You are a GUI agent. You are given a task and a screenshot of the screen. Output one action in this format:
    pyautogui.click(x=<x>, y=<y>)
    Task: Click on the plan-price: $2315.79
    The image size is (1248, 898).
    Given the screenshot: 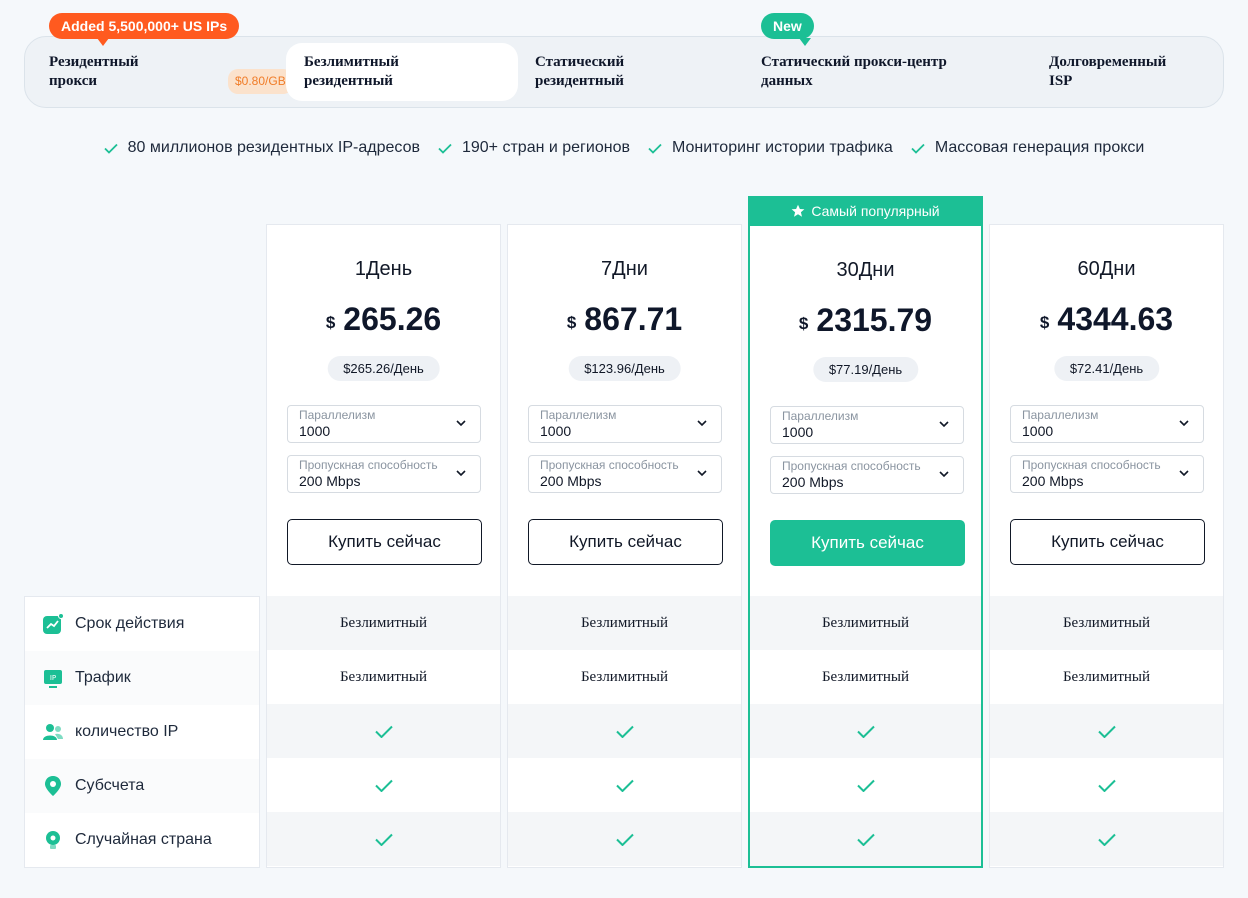 What is the action you would take?
    pyautogui.click(x=865, y=320)
    